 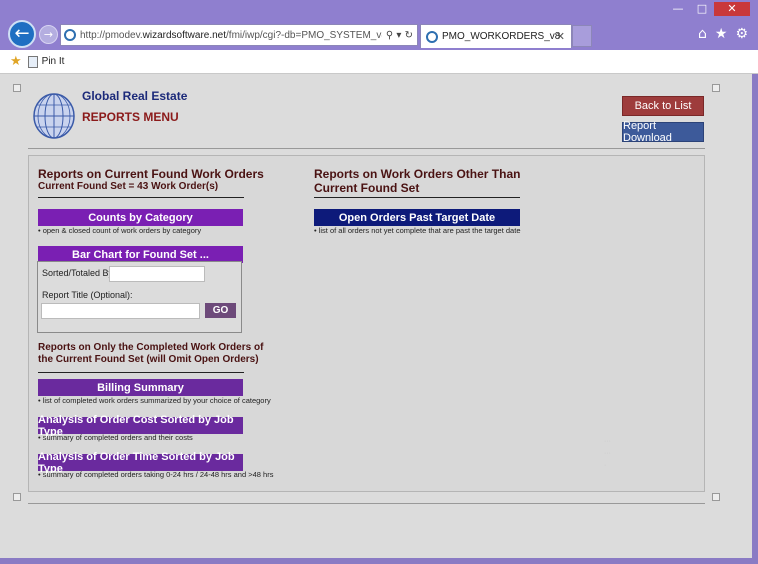 I want to click on add-favorites-star-icon: ★, so click(x=16, y=61).